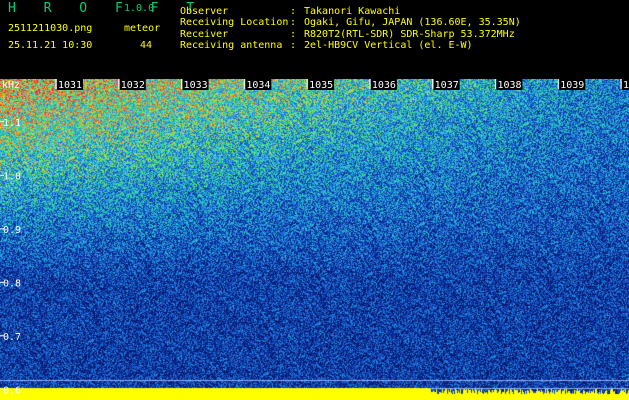  I want to click on y-tick-label: 0.7, so click(12, 337).